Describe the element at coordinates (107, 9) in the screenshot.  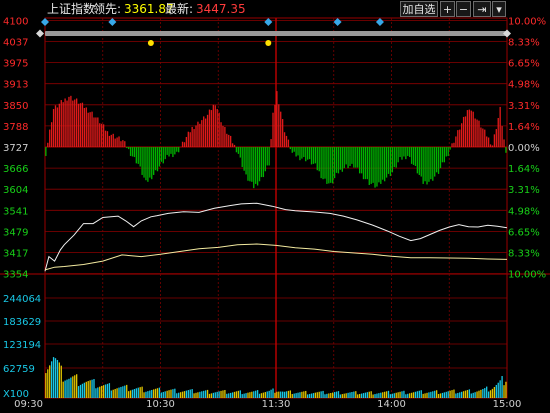
I see `lead-label: 领先:` at that location.